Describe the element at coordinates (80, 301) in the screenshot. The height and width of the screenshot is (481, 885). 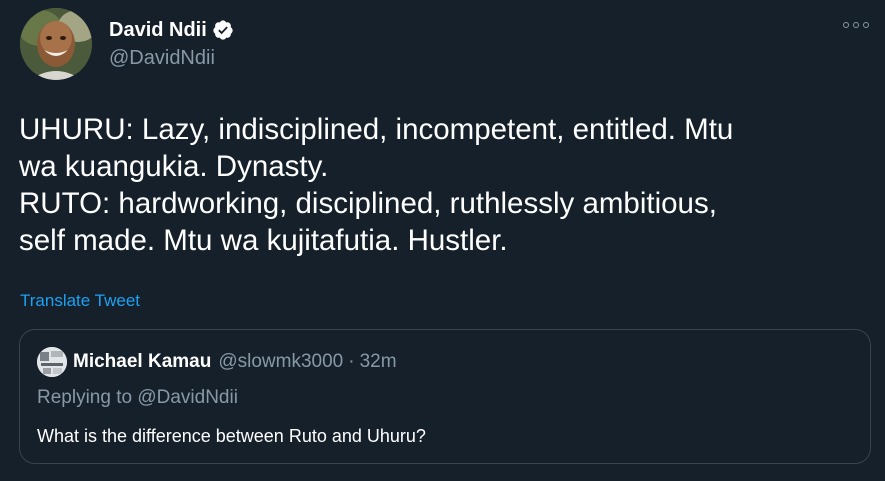
I see `translate-tweet-link: Translate Tweet` at that location.